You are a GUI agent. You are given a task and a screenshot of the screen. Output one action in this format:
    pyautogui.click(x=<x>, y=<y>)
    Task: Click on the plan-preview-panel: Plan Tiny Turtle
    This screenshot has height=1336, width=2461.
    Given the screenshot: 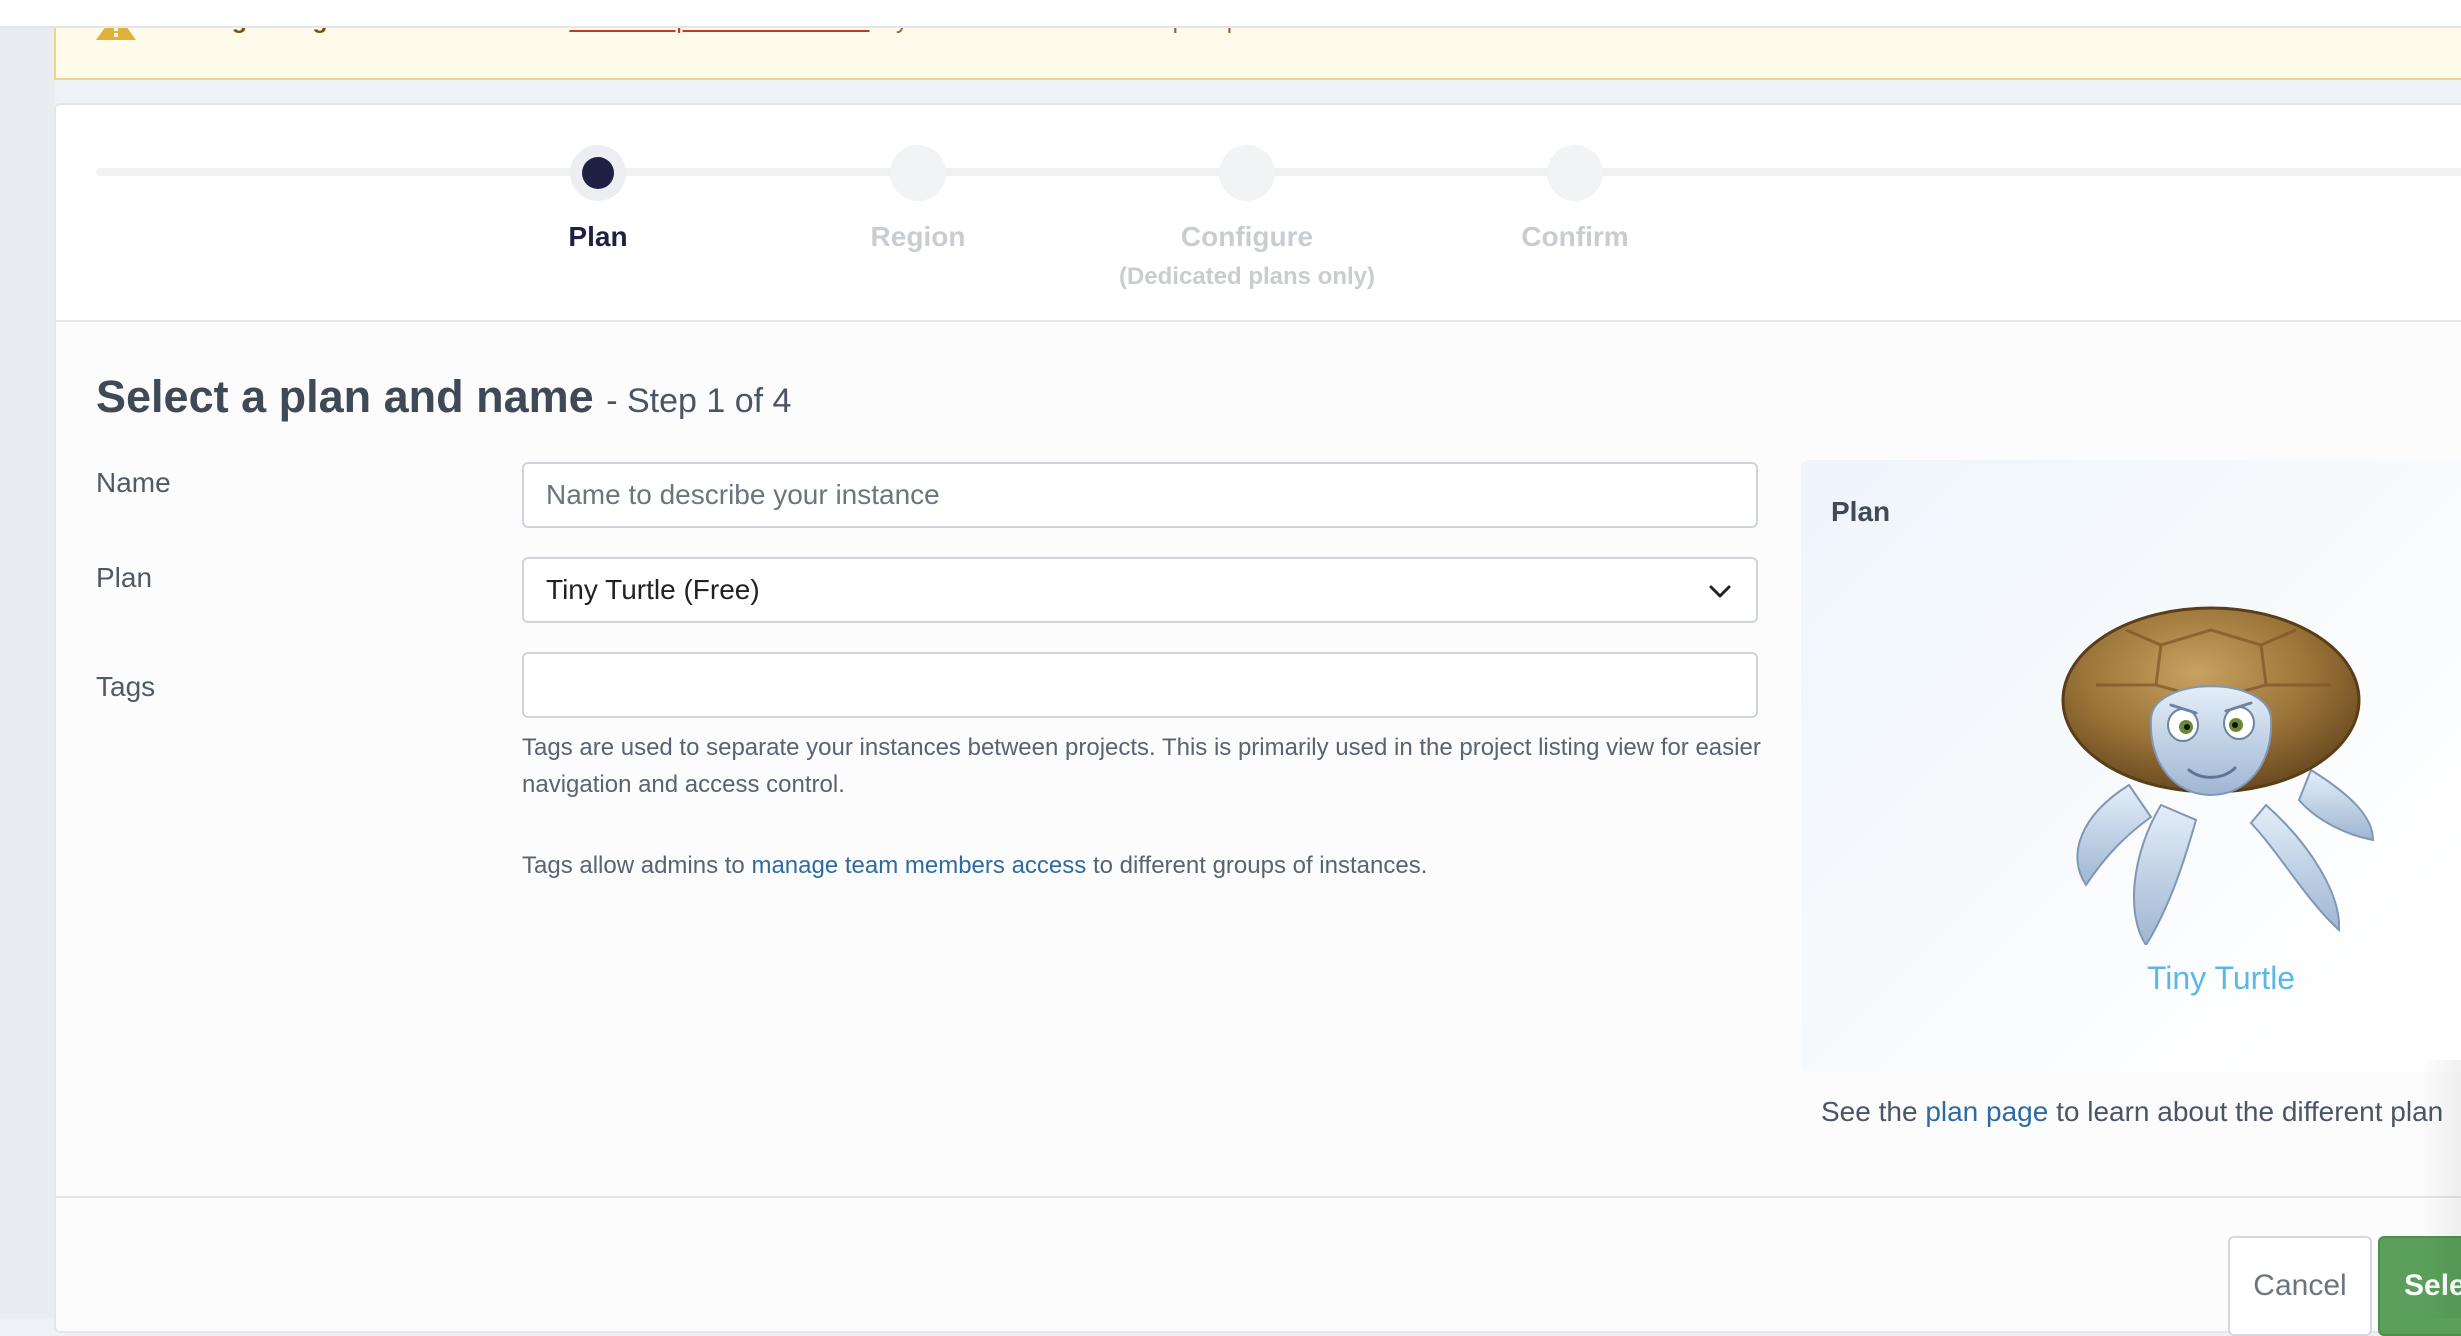 What is the action you would take?
    pyautogui.click(x=2131, y=766)
    